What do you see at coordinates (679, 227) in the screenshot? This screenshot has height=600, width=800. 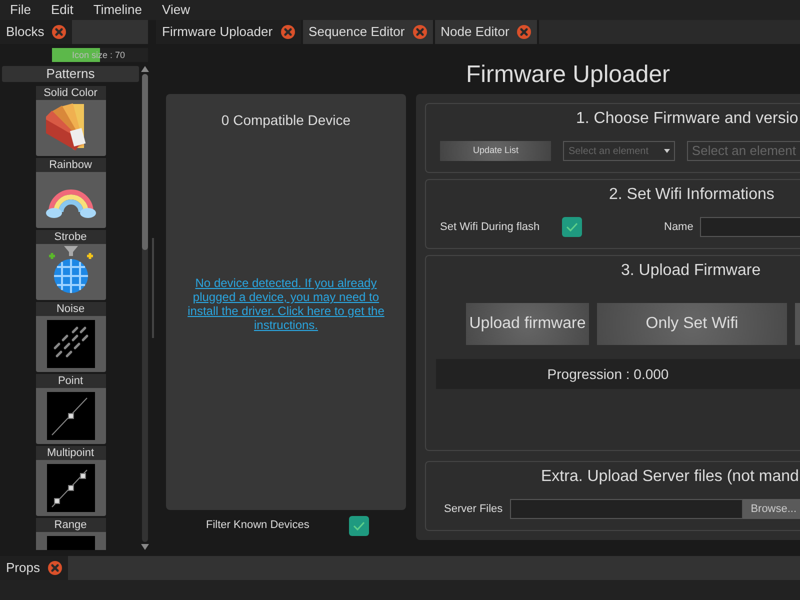 I see `name-label: Name` at bounding box center [679, 227].